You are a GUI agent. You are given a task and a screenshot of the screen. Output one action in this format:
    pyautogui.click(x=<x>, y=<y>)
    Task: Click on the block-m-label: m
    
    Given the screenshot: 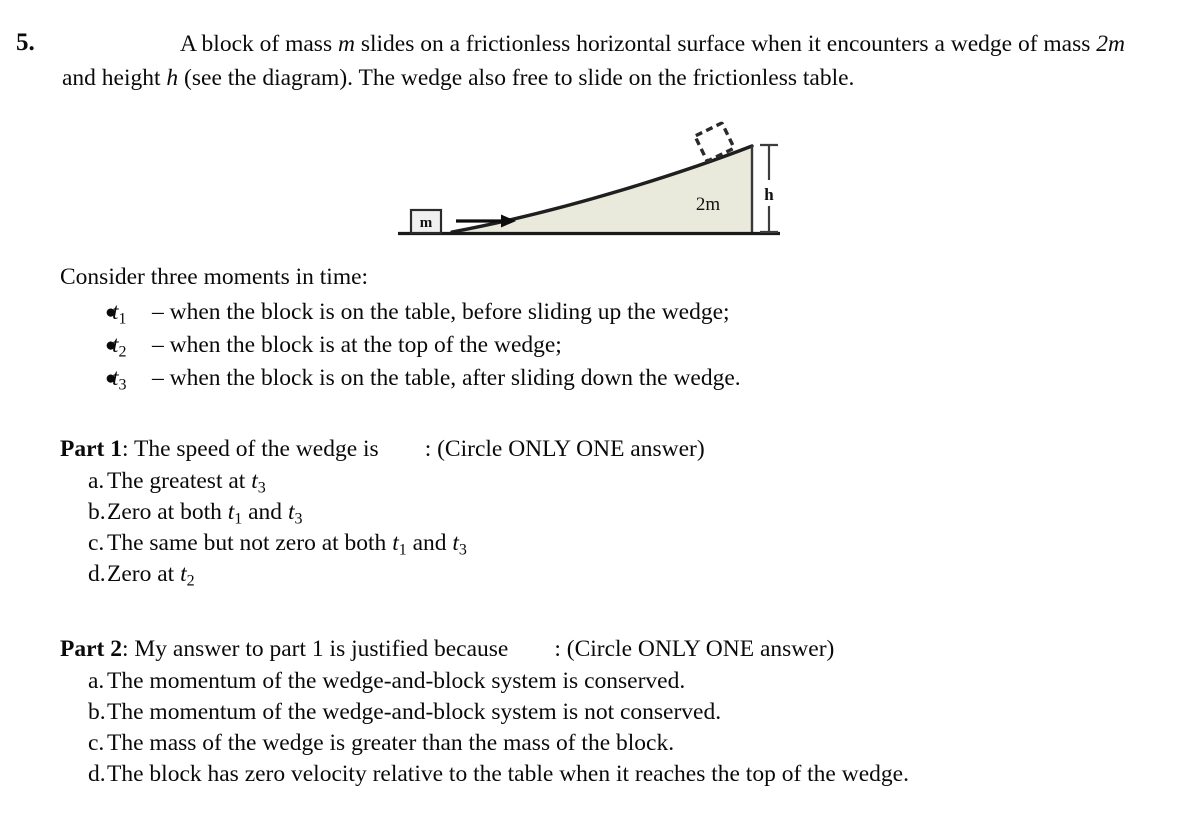 What is the action you would take?
    pyautogui.click(x=426, y=223)
    